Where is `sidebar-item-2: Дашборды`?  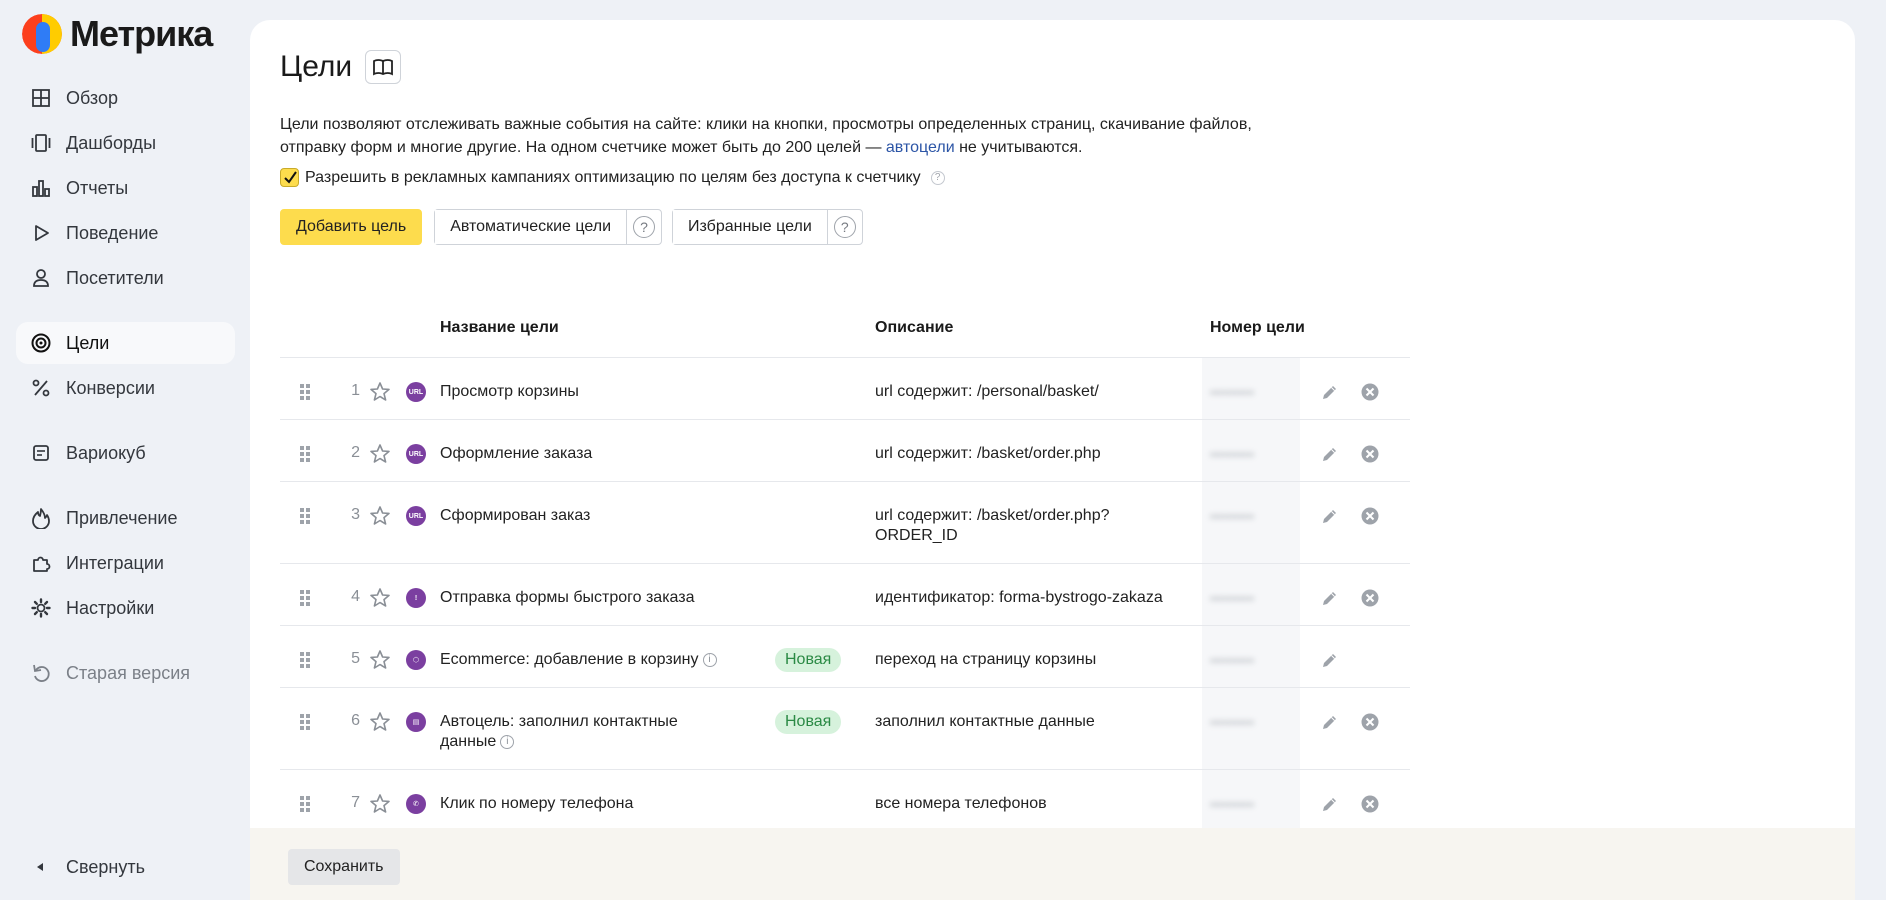
sidebar-item-2: Дашборды is located at coordinates (125, 143).